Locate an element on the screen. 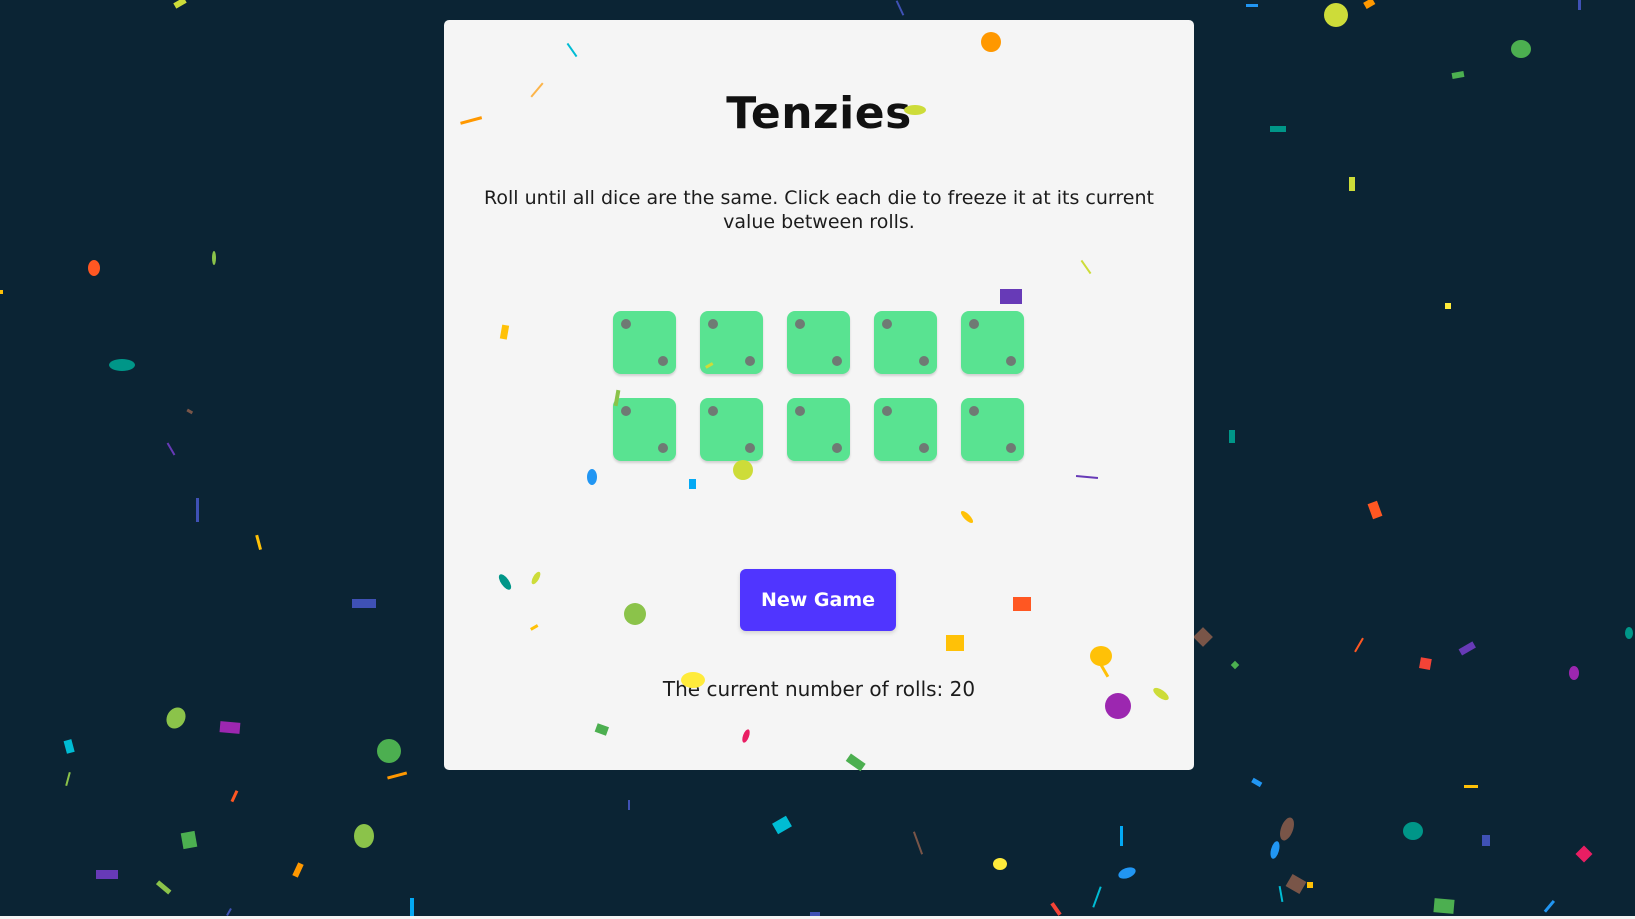 The height and width of the screenshot is (919, 1635). game-title: Tenzies is located at coordinates (819, 113).